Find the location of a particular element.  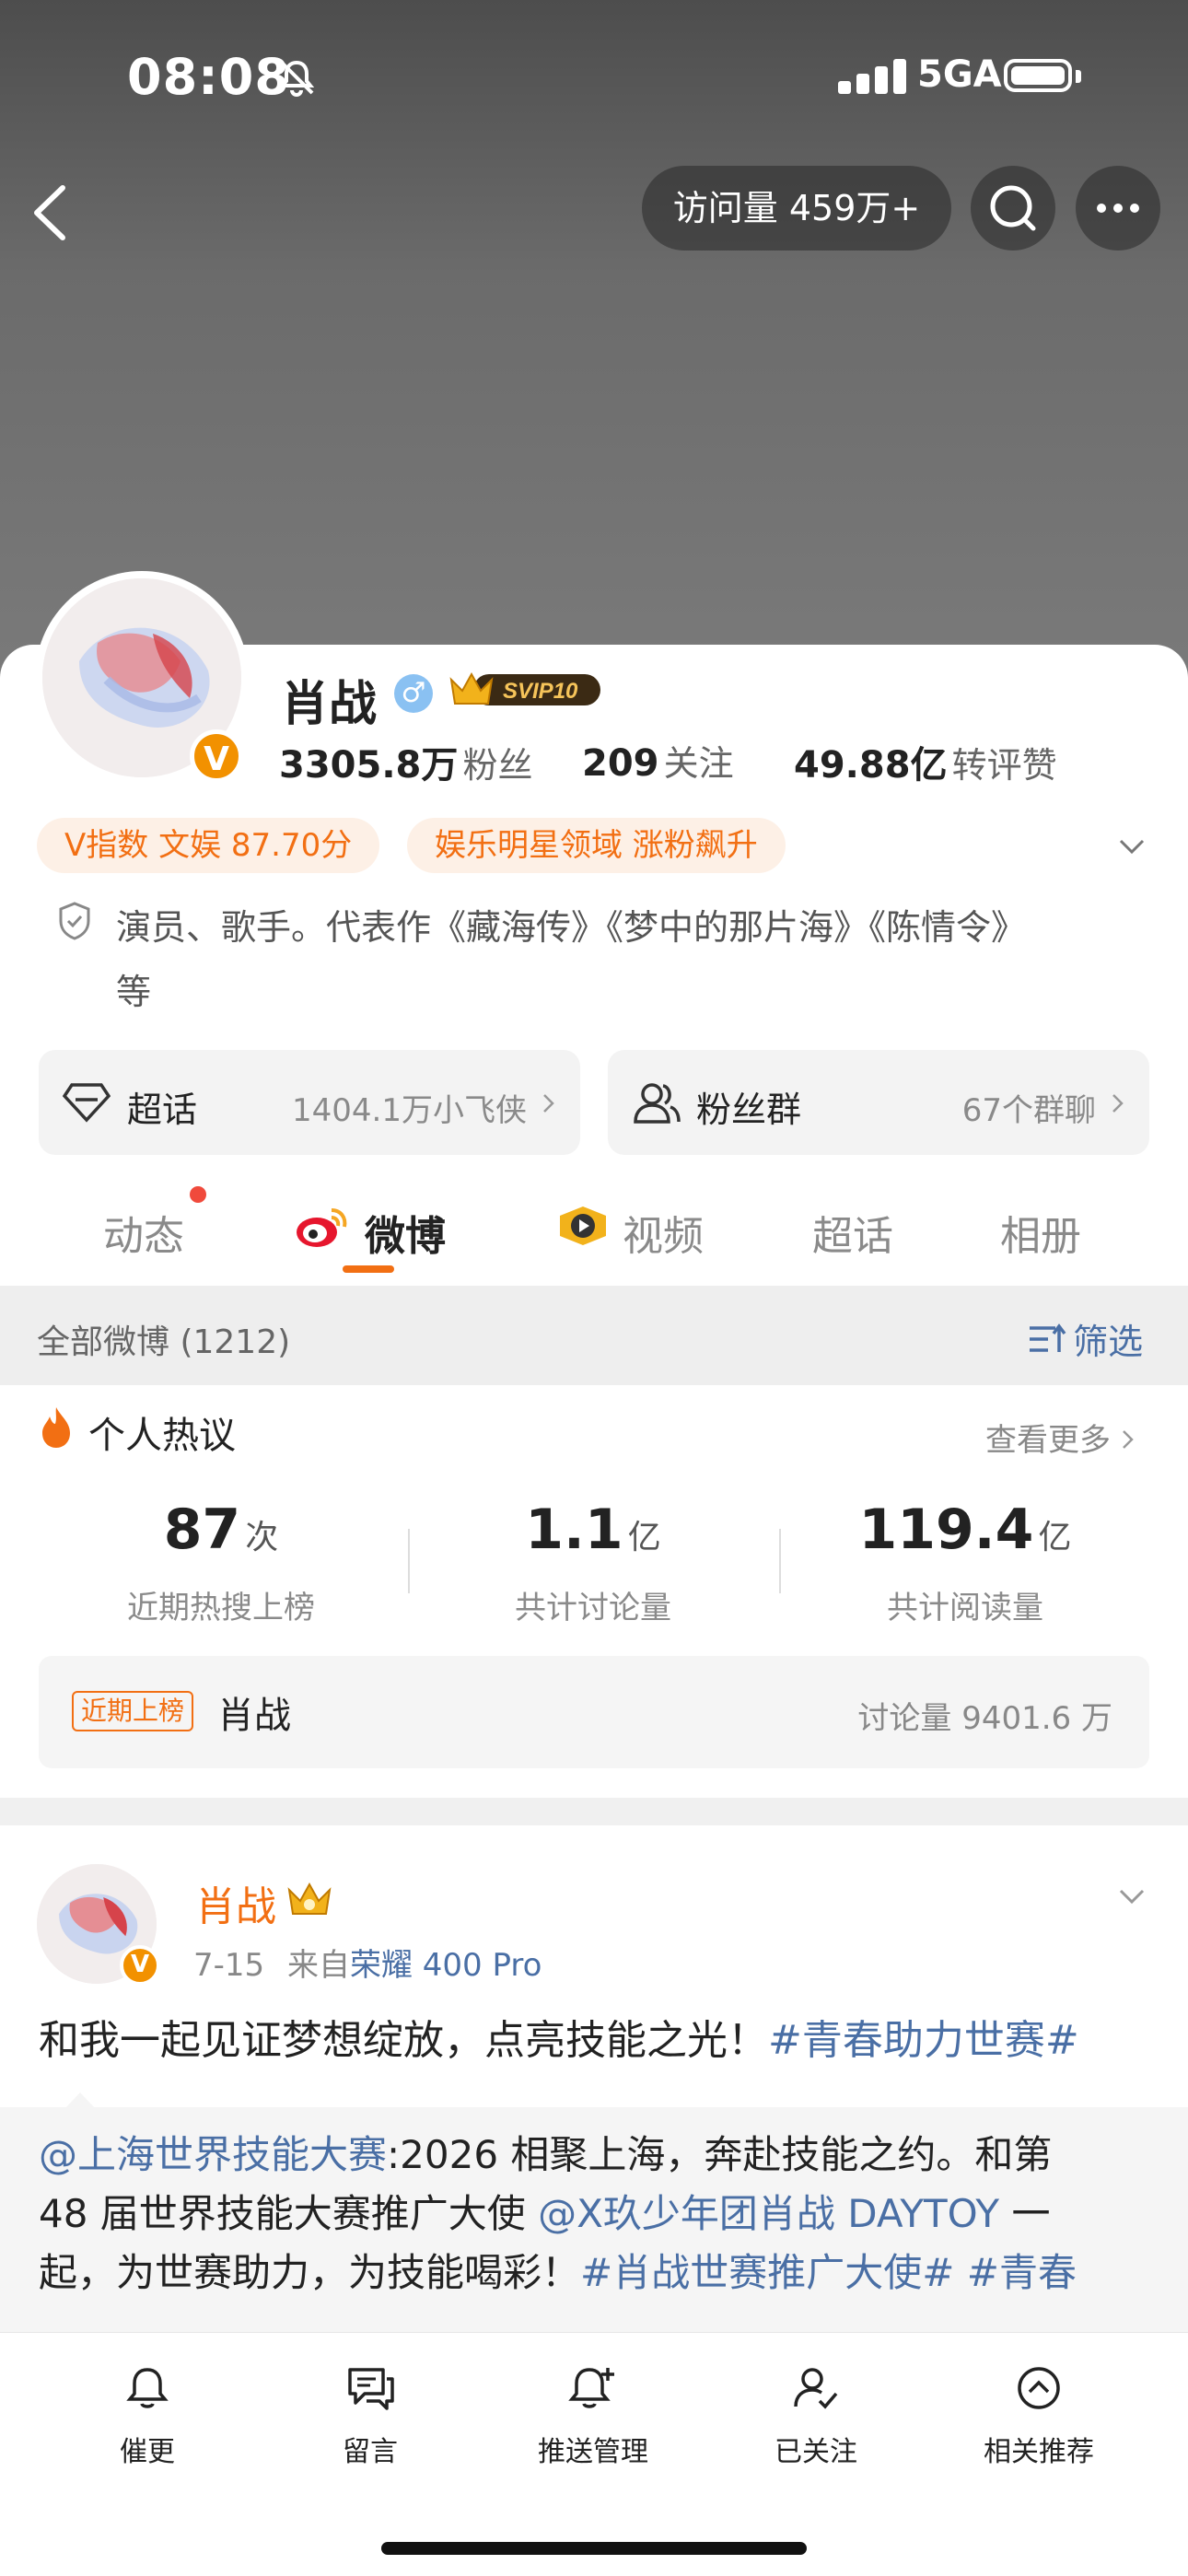

entry-title: 超话 is located at coordinates (162, 1110).